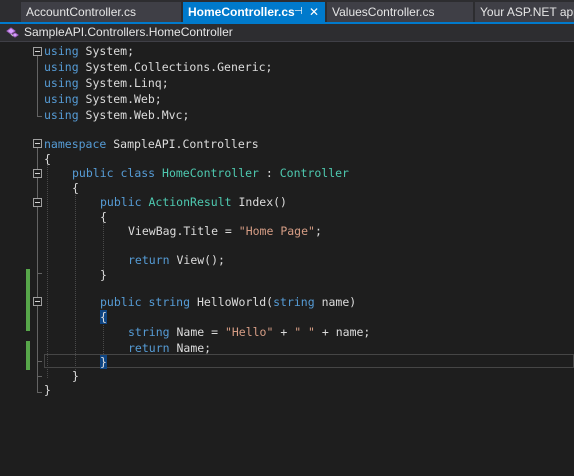 Image resolution: width=574 pixels, height=476 pixels. I want to click on current-line-highlight, so click(309, 361).